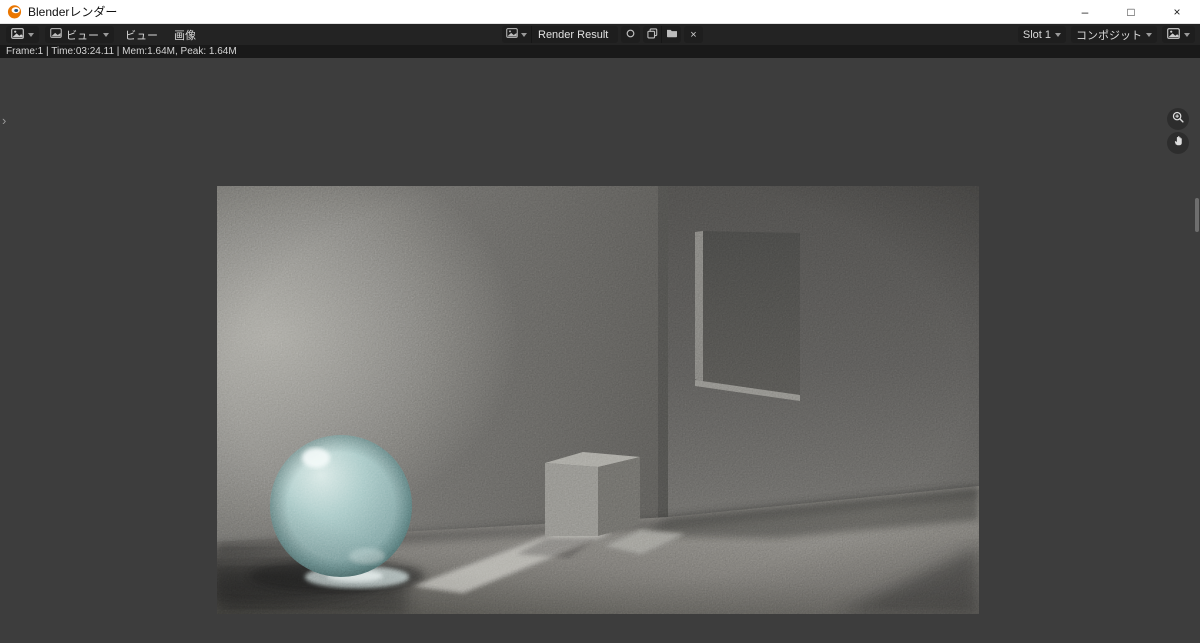  I want to click on new-image-icon, so click(652, 34).